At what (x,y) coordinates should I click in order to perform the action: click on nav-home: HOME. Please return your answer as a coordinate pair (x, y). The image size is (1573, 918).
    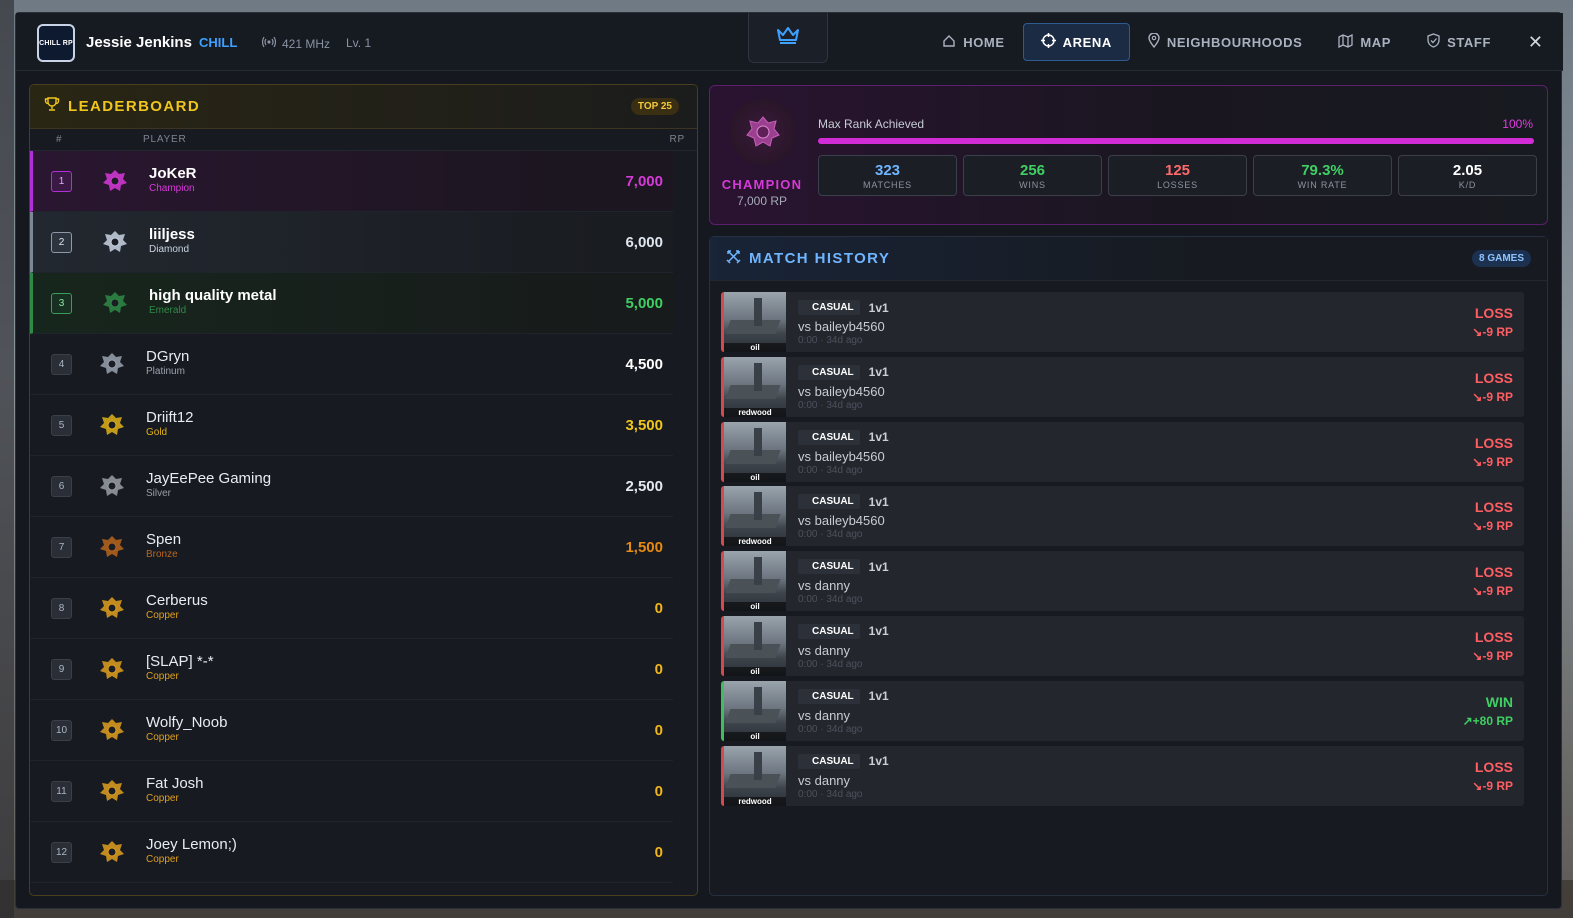
    Looking at the image, I should click on (973, 42).